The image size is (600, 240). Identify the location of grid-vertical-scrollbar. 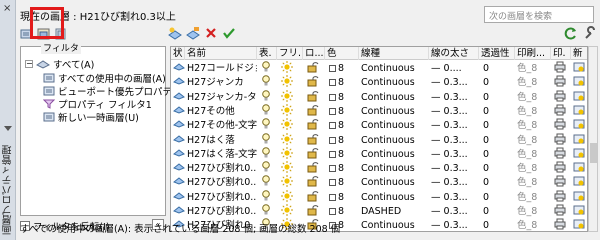
(593, 139).